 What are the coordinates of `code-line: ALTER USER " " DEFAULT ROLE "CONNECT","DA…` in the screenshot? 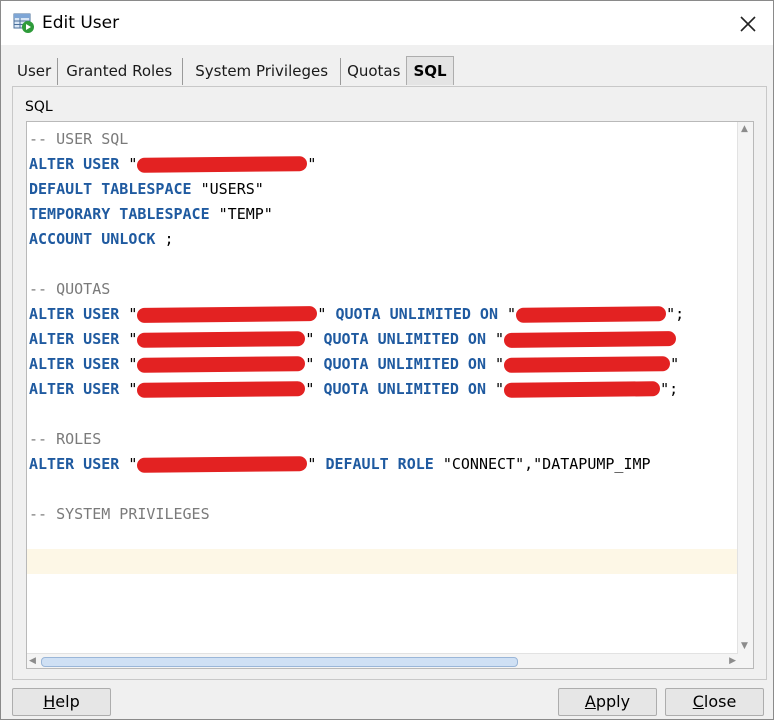 It's located at (382, 464).